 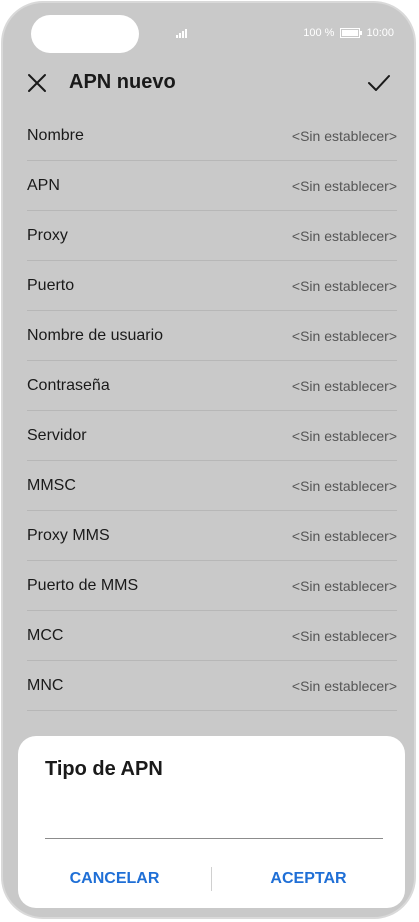 I want to click on row-label: Nombre de usuario, so click(x=95, y=335).